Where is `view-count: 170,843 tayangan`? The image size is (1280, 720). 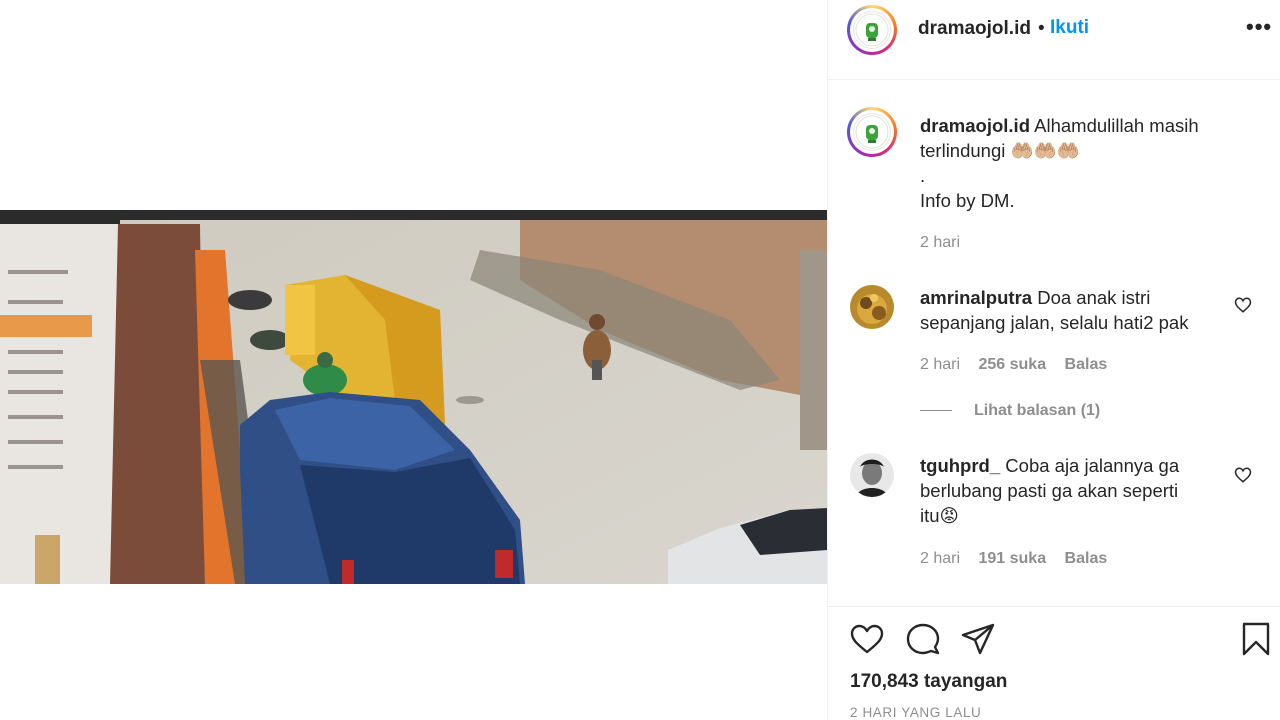 view-count: 170,843 tayangan is located at coordinates (928, 682).